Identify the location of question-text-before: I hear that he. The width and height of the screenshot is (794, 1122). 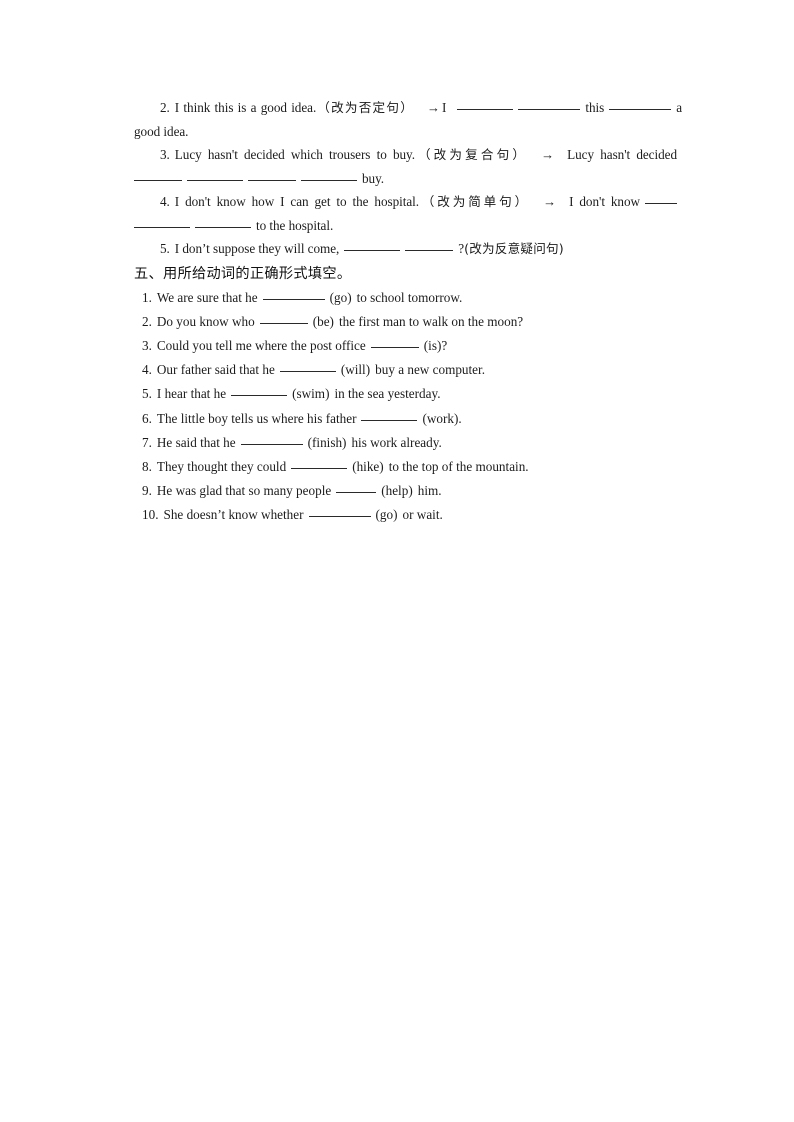
(191, 394).